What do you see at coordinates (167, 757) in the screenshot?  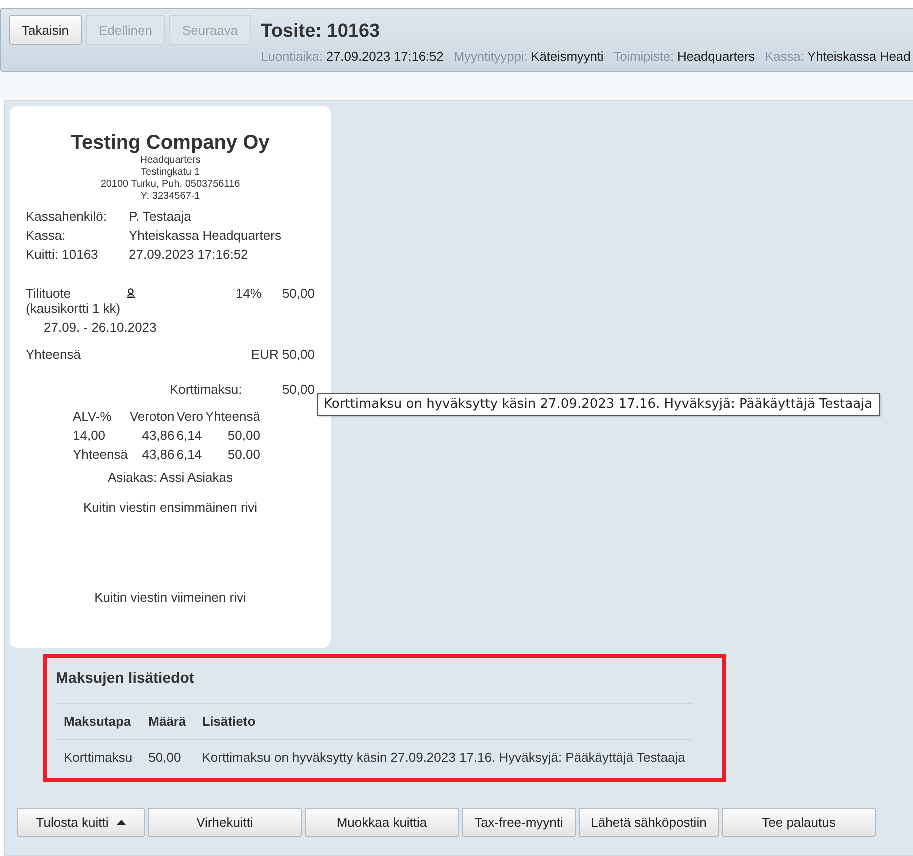 I see `table-cell: 50,00` at bounding box center [167, 757].